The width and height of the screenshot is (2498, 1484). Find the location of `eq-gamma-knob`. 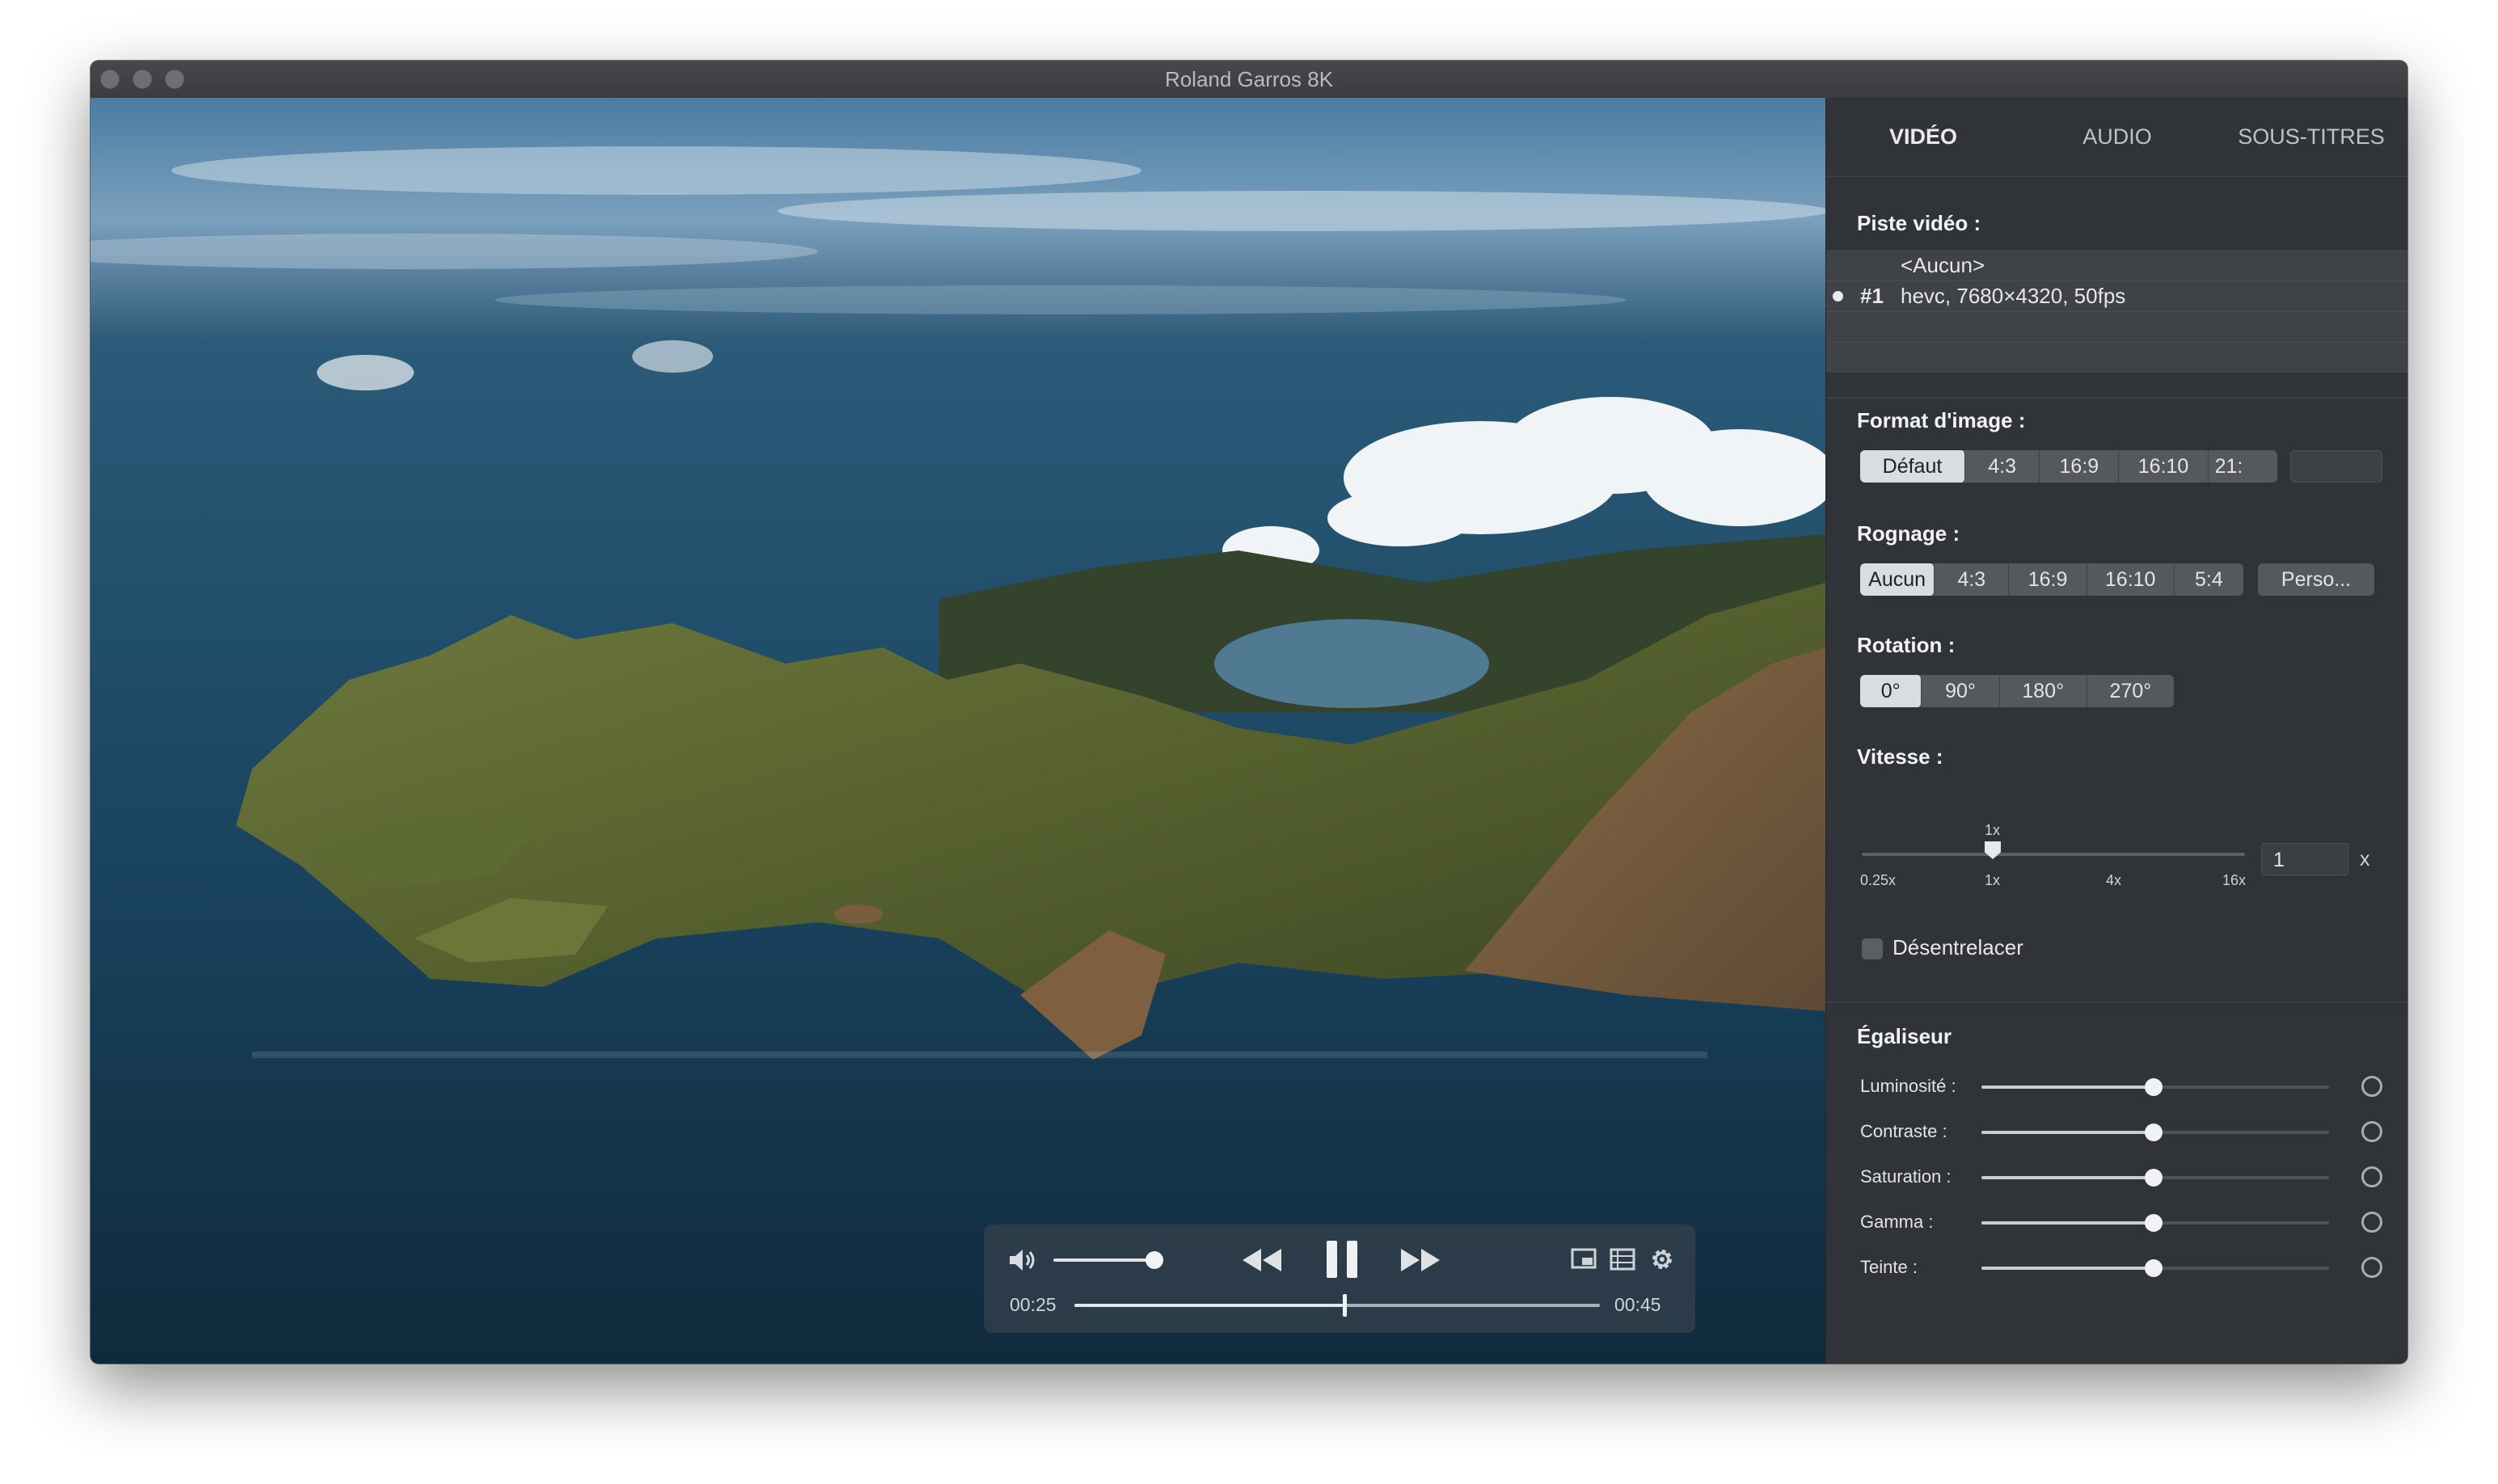

eq-gamma-knob is located at coordinates (2154, 1223).